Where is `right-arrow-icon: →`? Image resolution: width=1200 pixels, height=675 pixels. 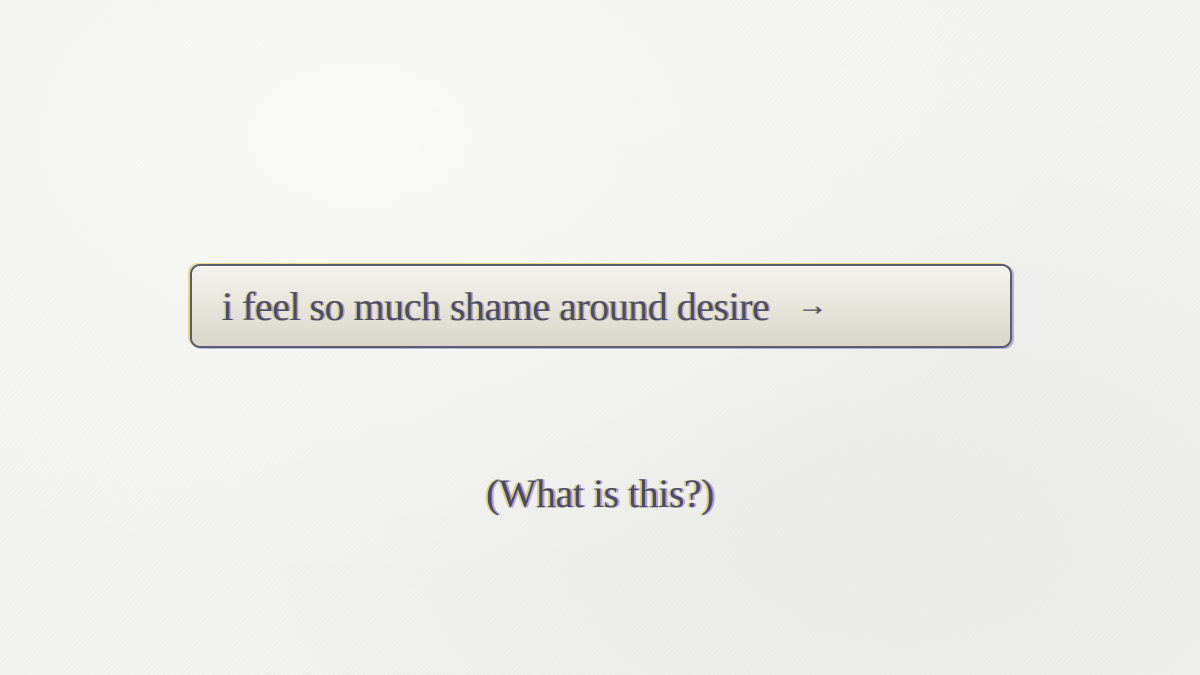
right-arrow-icon: → is located at coordinates (812, 305).